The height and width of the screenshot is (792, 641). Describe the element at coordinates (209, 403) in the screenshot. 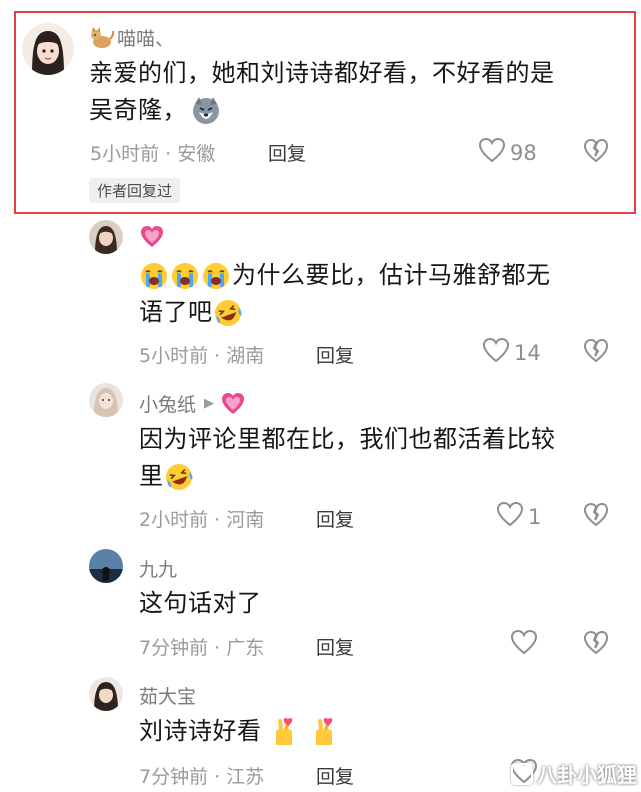

I see `play-arrow-icon: ▶` at that location.